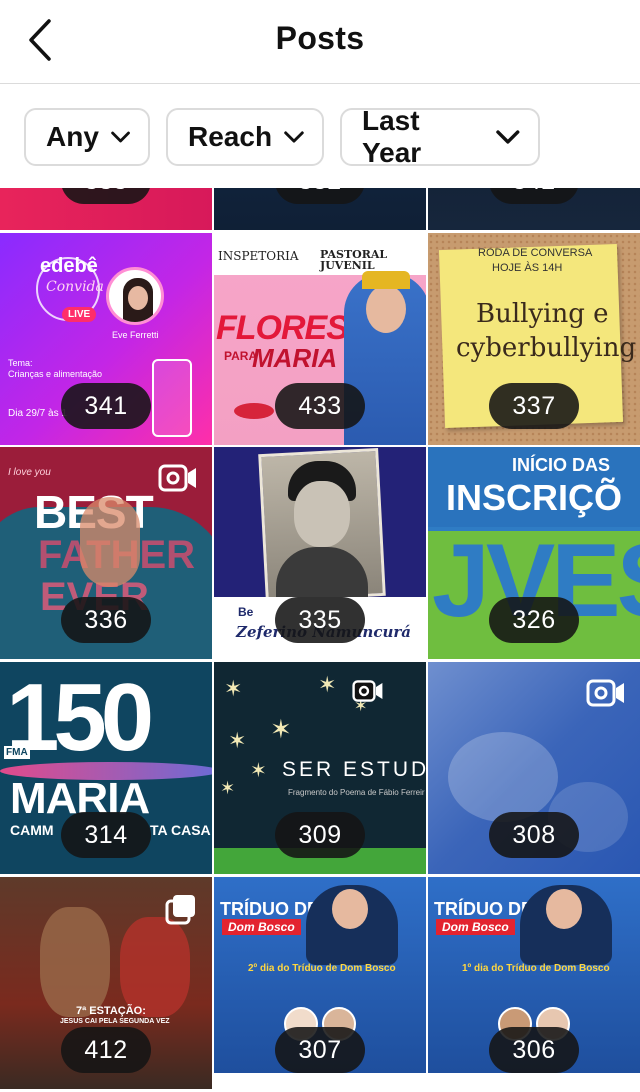 The width and height of the screenshot is (640, 1092). Describe the element at coordinates (32, 830) in the screenshot. I see `tile-text: CAMM` at that location.